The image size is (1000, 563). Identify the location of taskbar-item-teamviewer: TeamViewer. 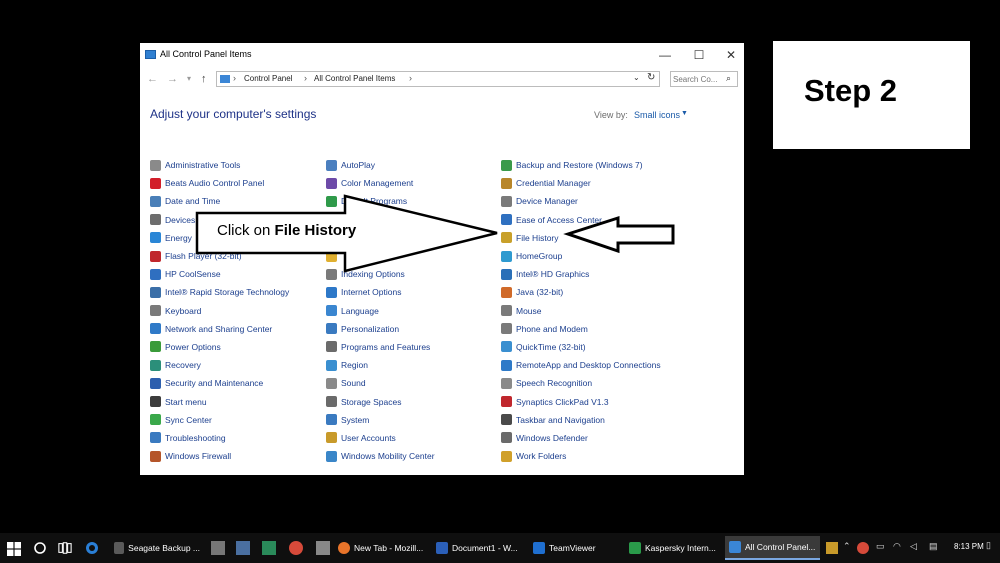
(578, 548).